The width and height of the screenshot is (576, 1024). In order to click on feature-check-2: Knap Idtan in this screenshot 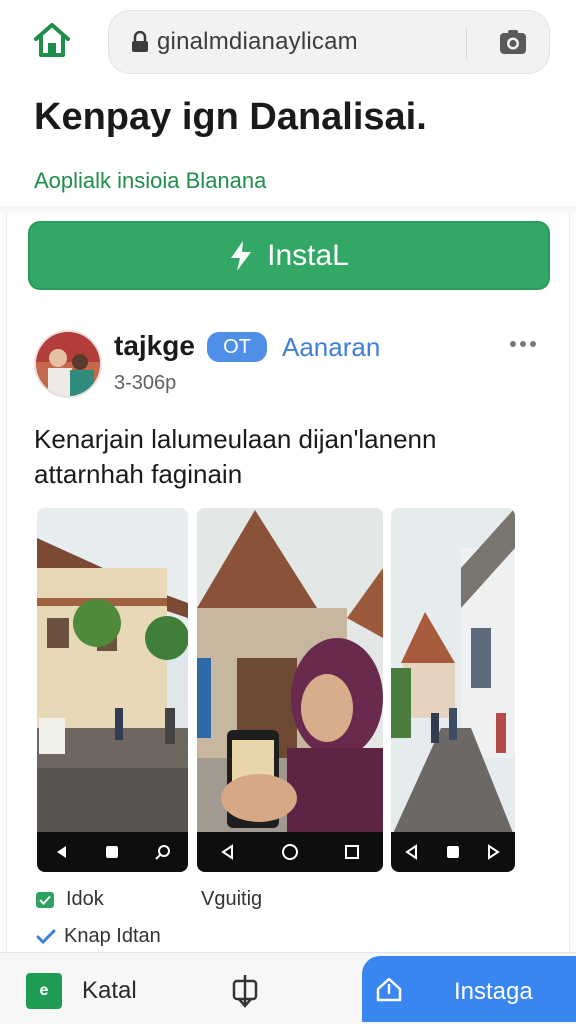, I will do `click(98, 936)`.